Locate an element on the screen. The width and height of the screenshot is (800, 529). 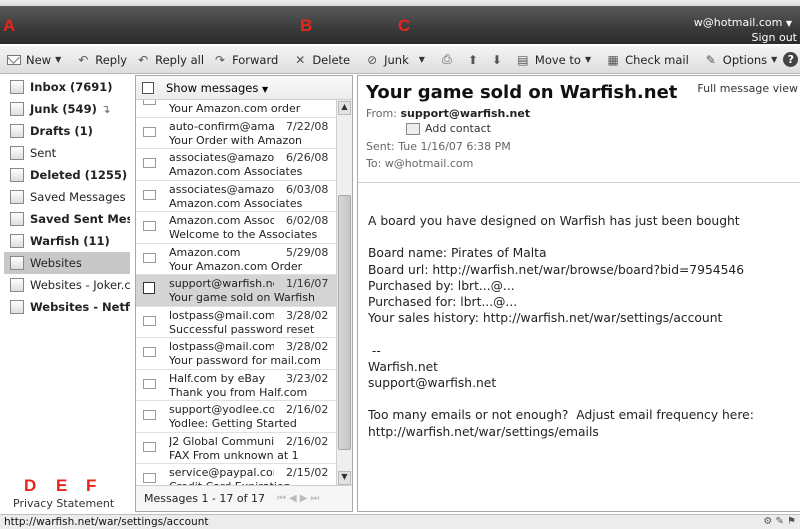
junk-button: ⊘ Junk ▼ is located at coordinates (394, 60).